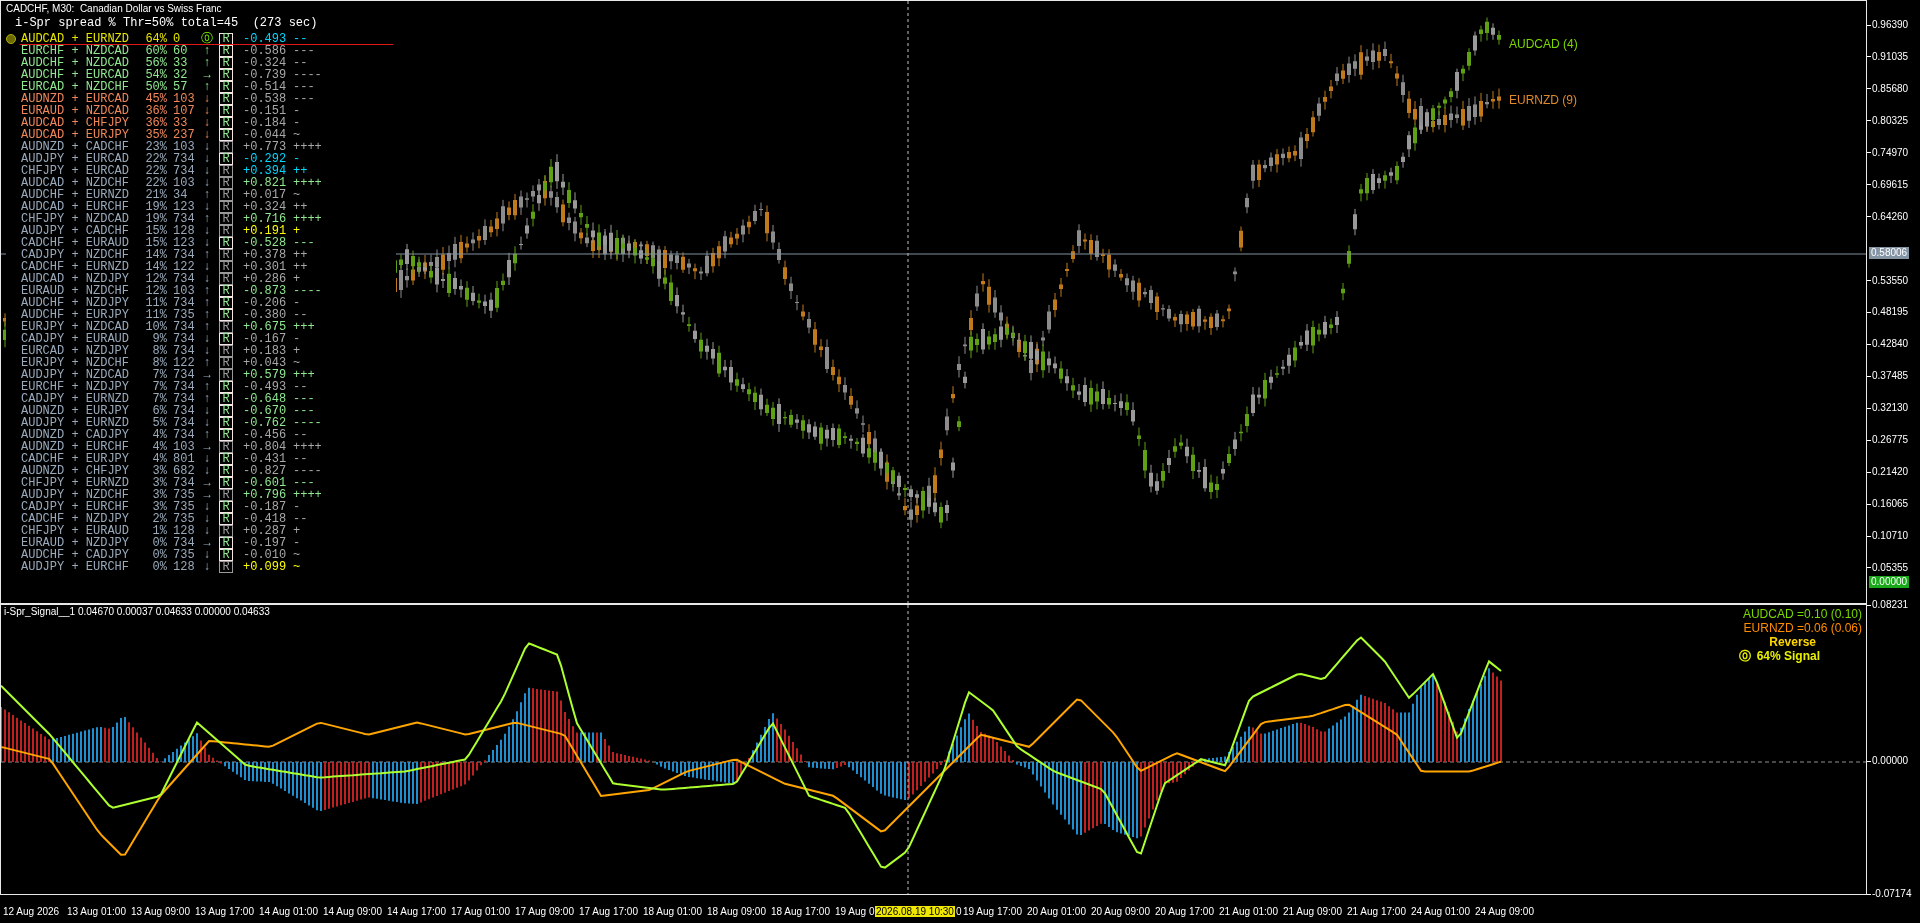 The height and width of the screenshot is (923, 1920). Describe the element at coordinates (82, 87) in the screenshot. I see `pair-name: EURCAD + NZDCHF` at that location.